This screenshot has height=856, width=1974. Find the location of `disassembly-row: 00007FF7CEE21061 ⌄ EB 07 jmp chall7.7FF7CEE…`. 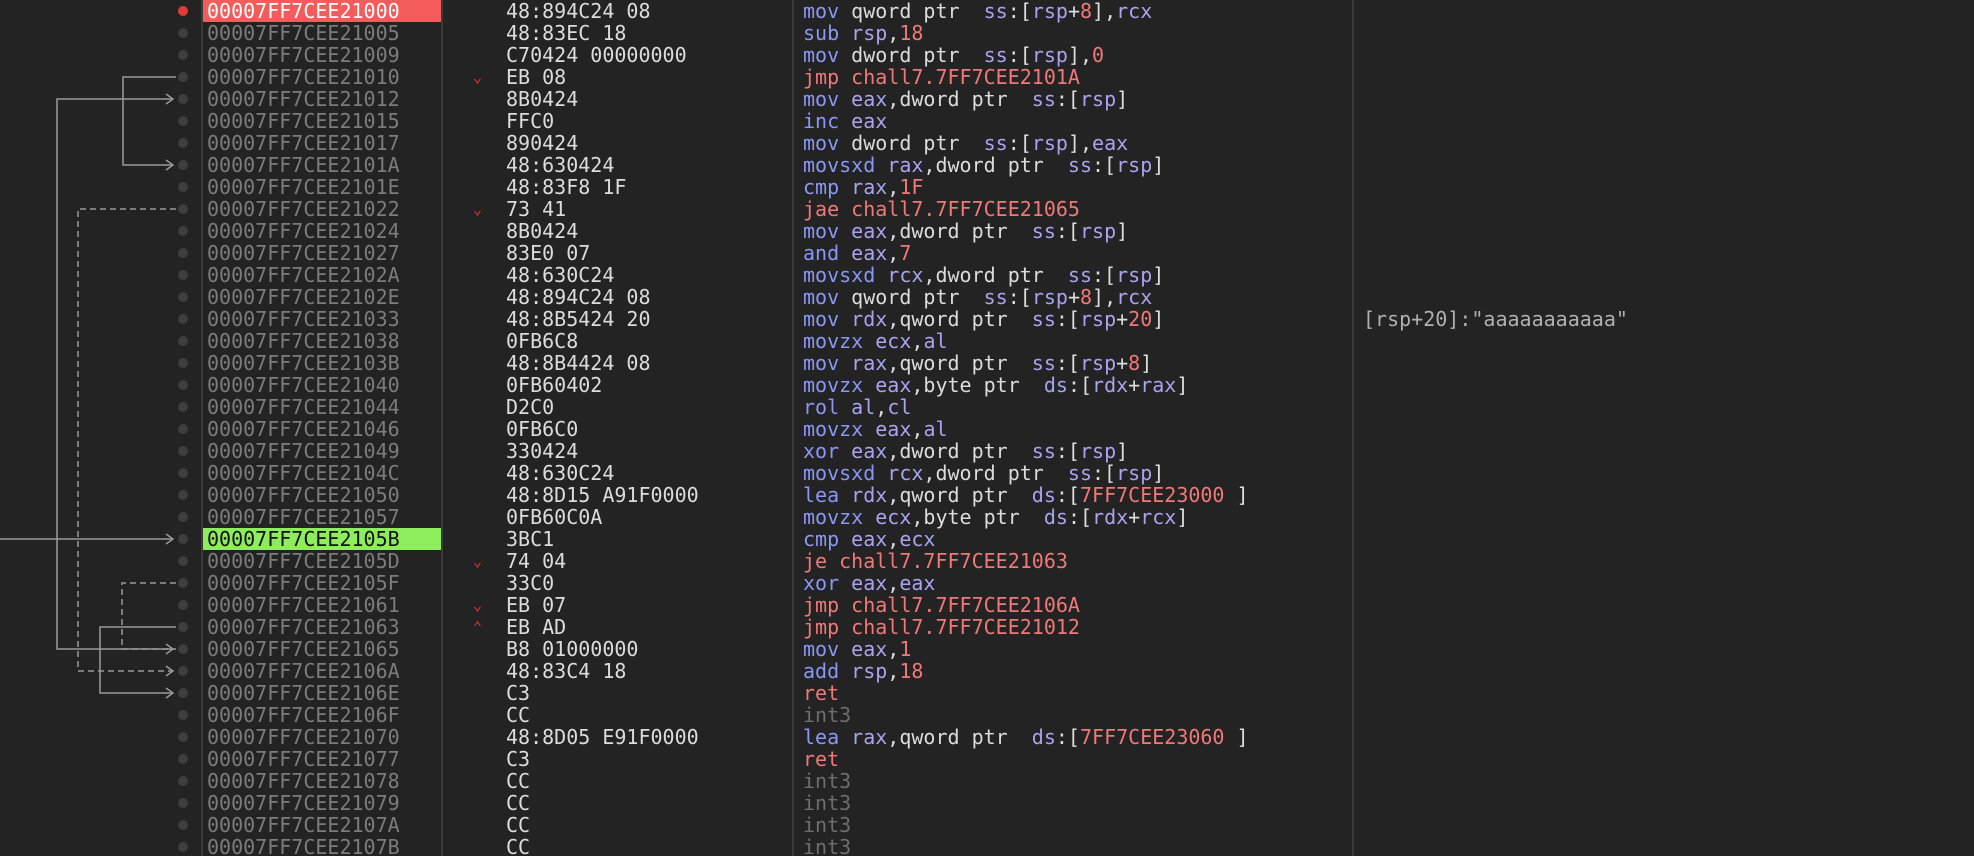

disassembly-row: 00007FF7CEE21061 ⌄ EB 07 jmp chall7.7FF7CEE… is located at coordinates (987, 605).